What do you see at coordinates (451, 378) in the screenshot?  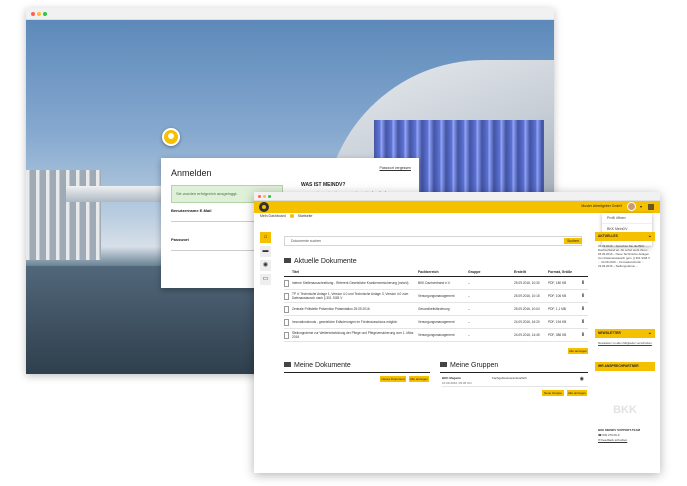 I see `group-name: BKK Magazin` at bounding box center [451, 378].